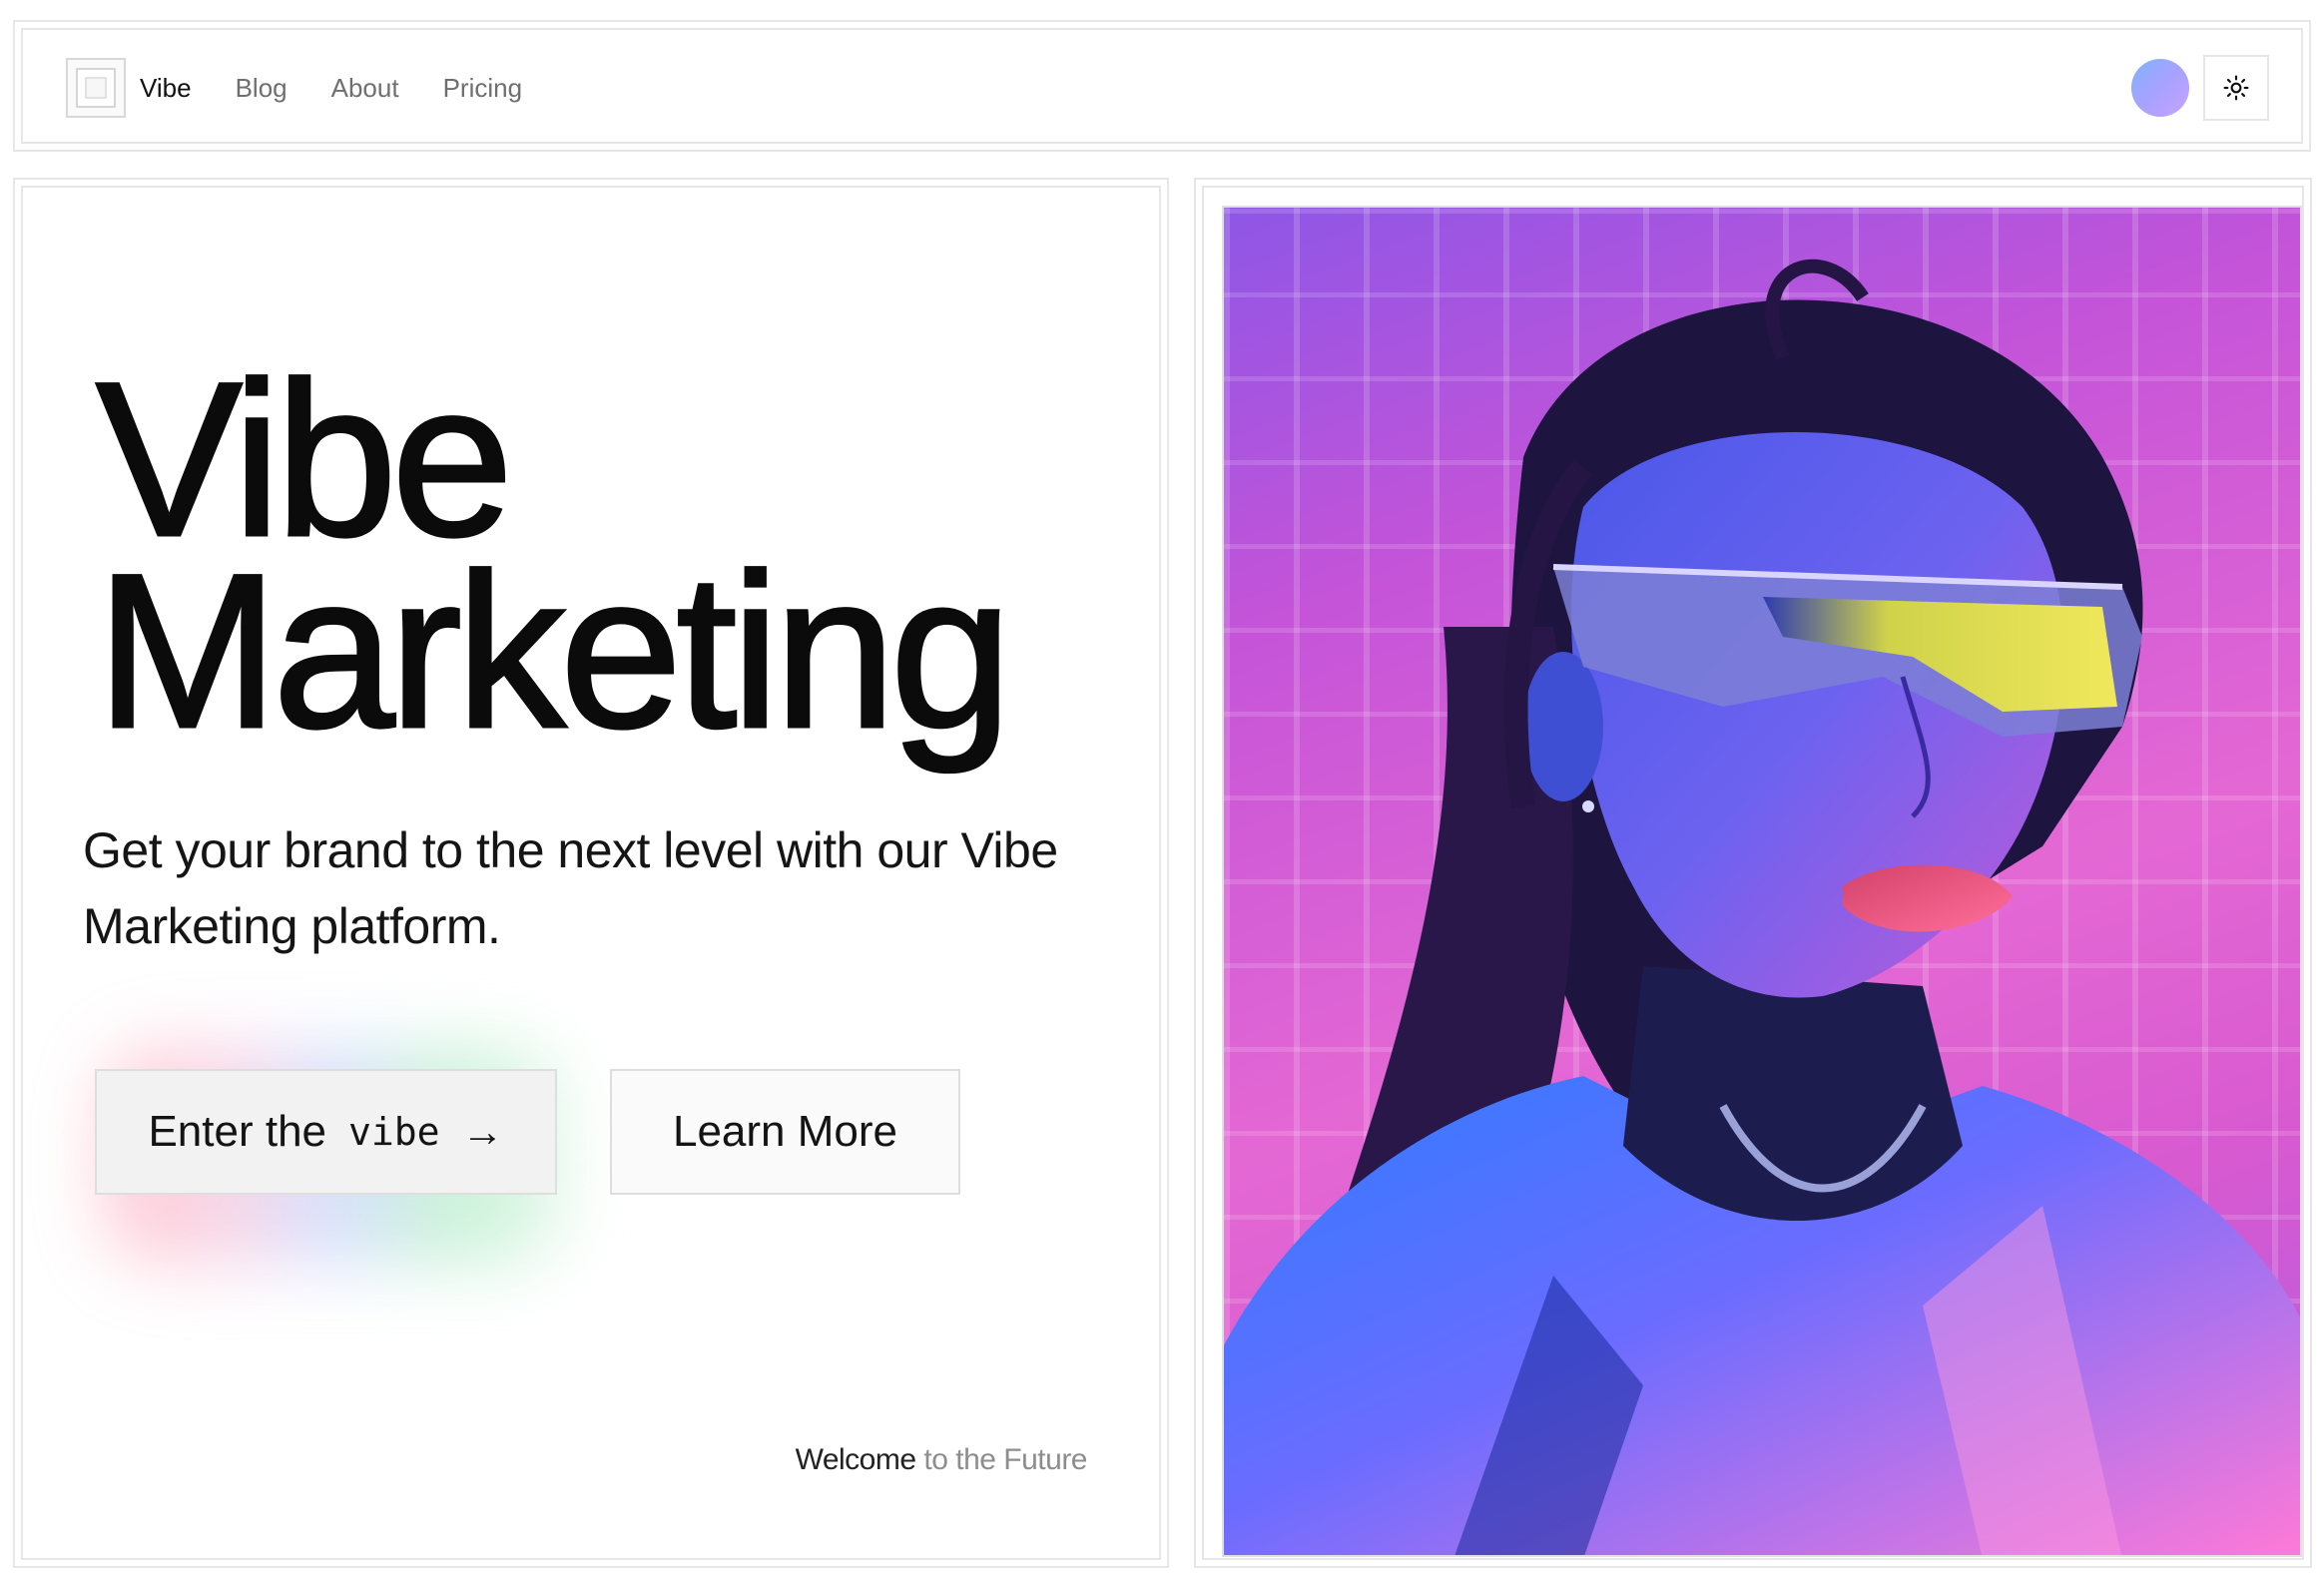 The height and width of the screenshot is (1577, 2324). I want to click on nav-link-about: About, so click(365, 88).